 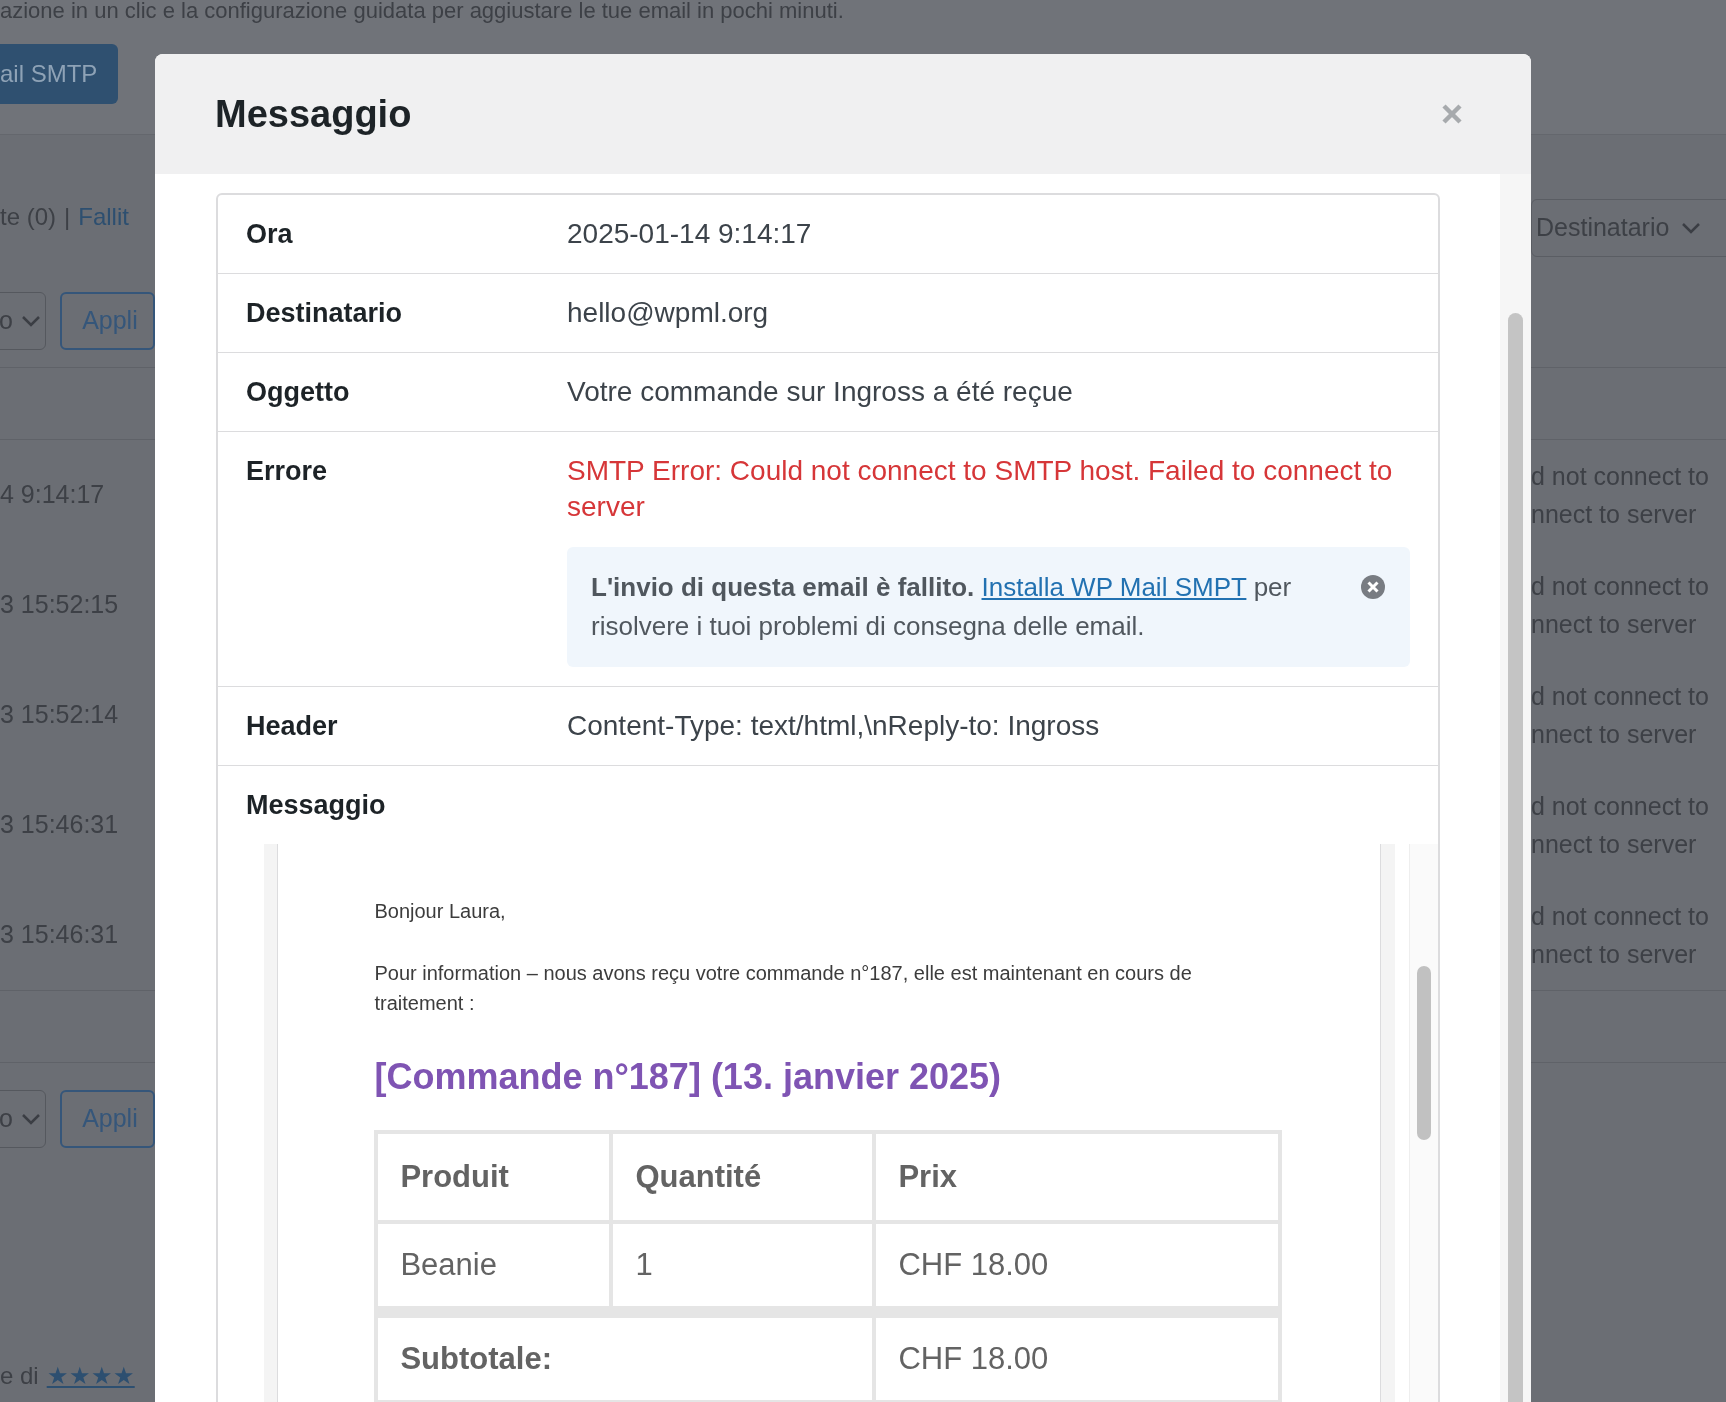 I want to click on field-value: Votre commande sur Ingross a été reçue, so click(x=820, y=392).